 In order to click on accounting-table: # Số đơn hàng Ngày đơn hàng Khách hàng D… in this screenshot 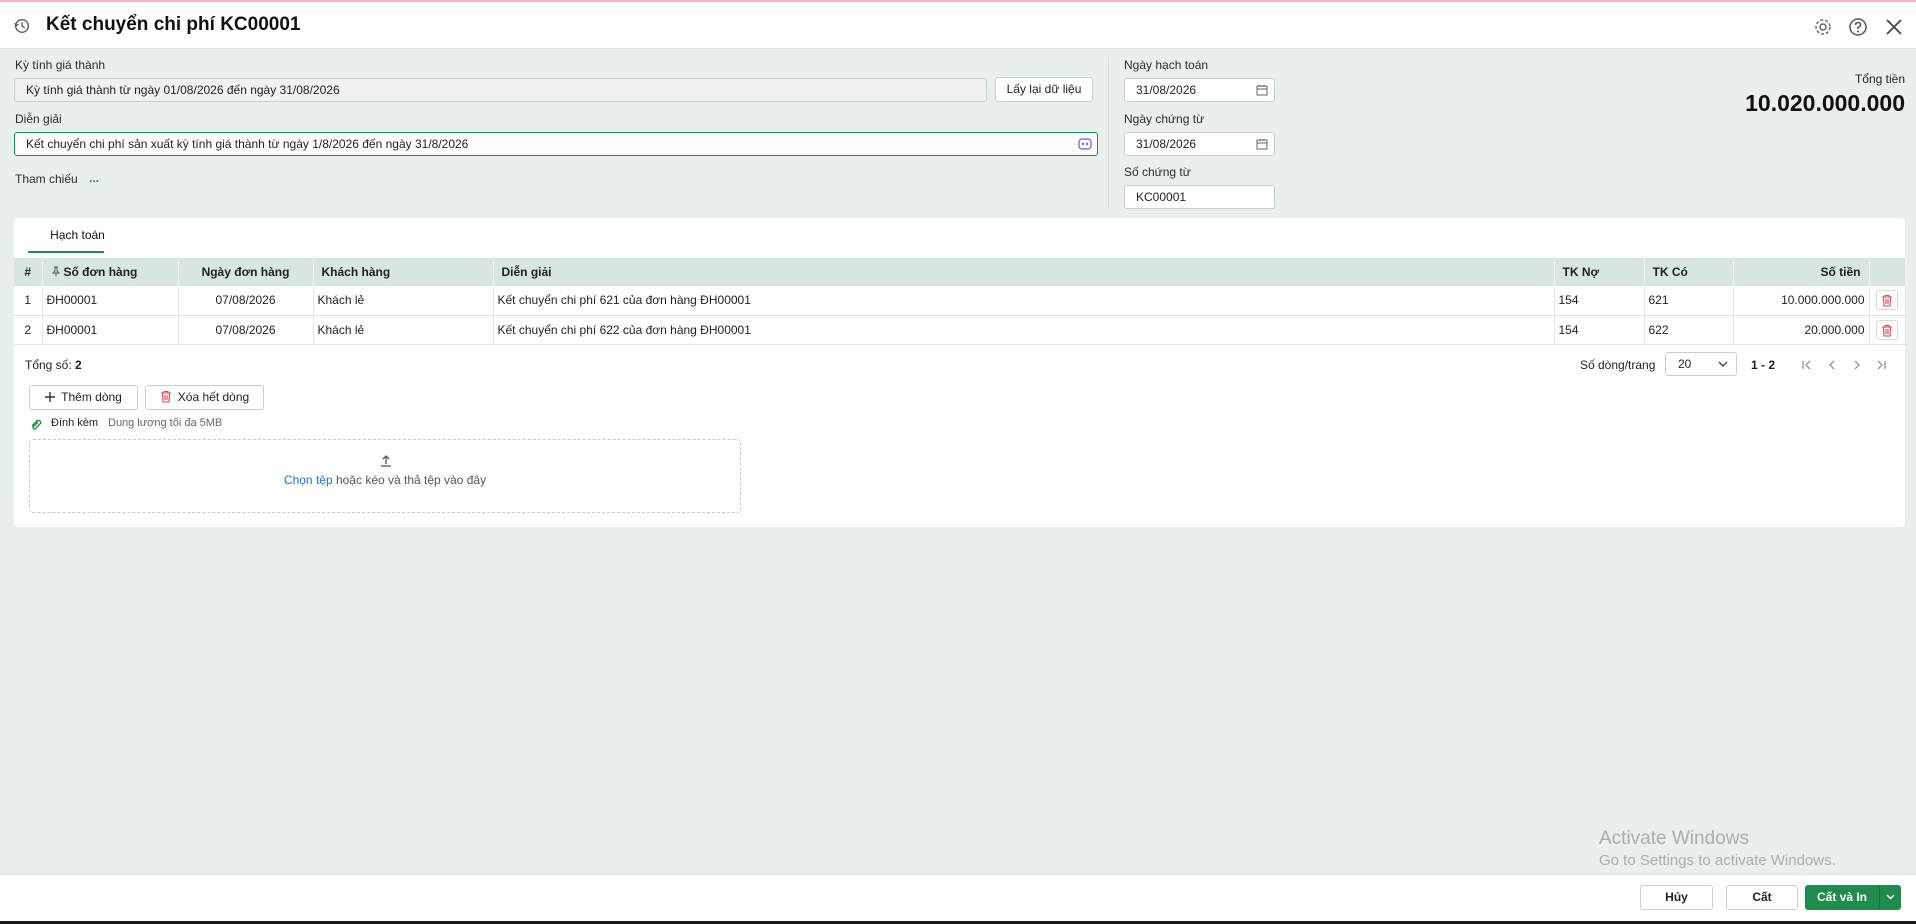, I will do `click(960, 301)`.